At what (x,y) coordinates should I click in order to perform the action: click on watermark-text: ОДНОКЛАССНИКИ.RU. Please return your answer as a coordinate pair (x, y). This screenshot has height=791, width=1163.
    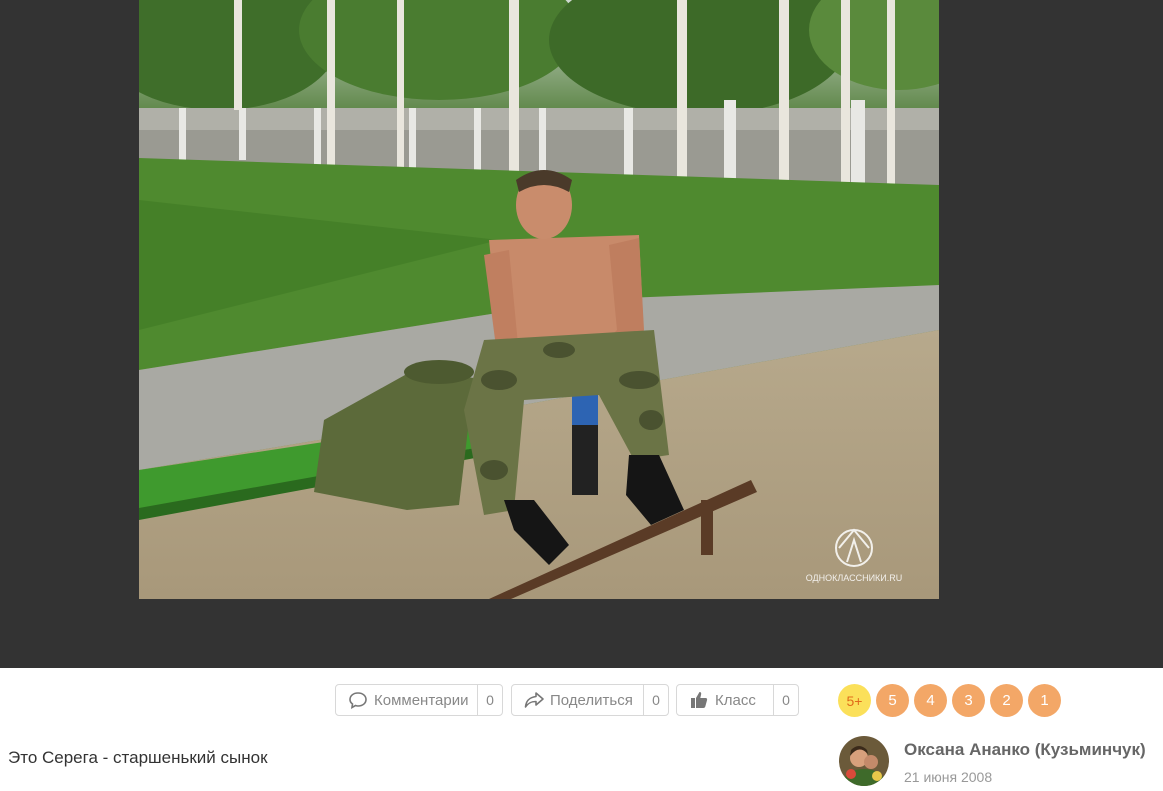
    Looking at the image, I should click on (854, 578).